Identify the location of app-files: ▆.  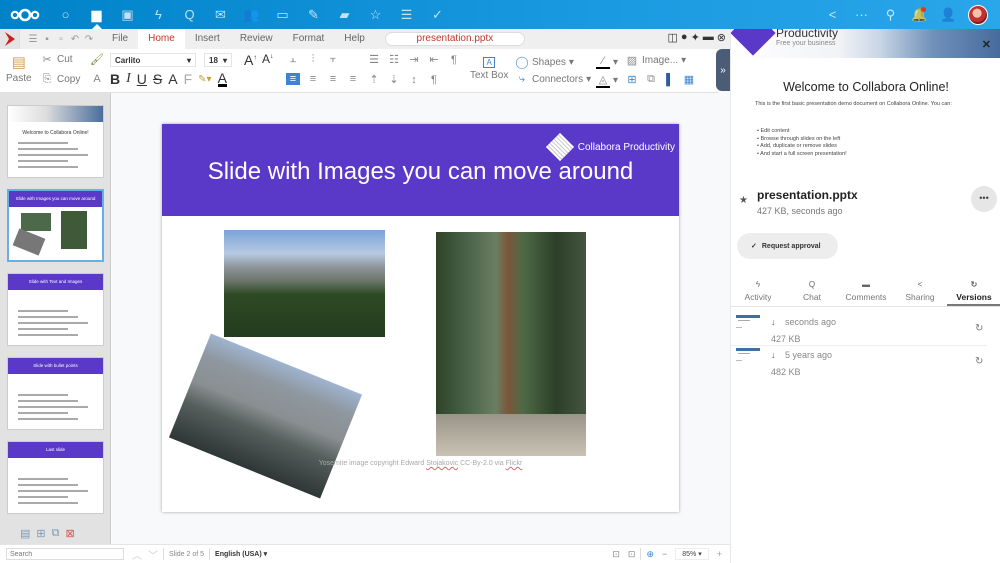
(96, 14).